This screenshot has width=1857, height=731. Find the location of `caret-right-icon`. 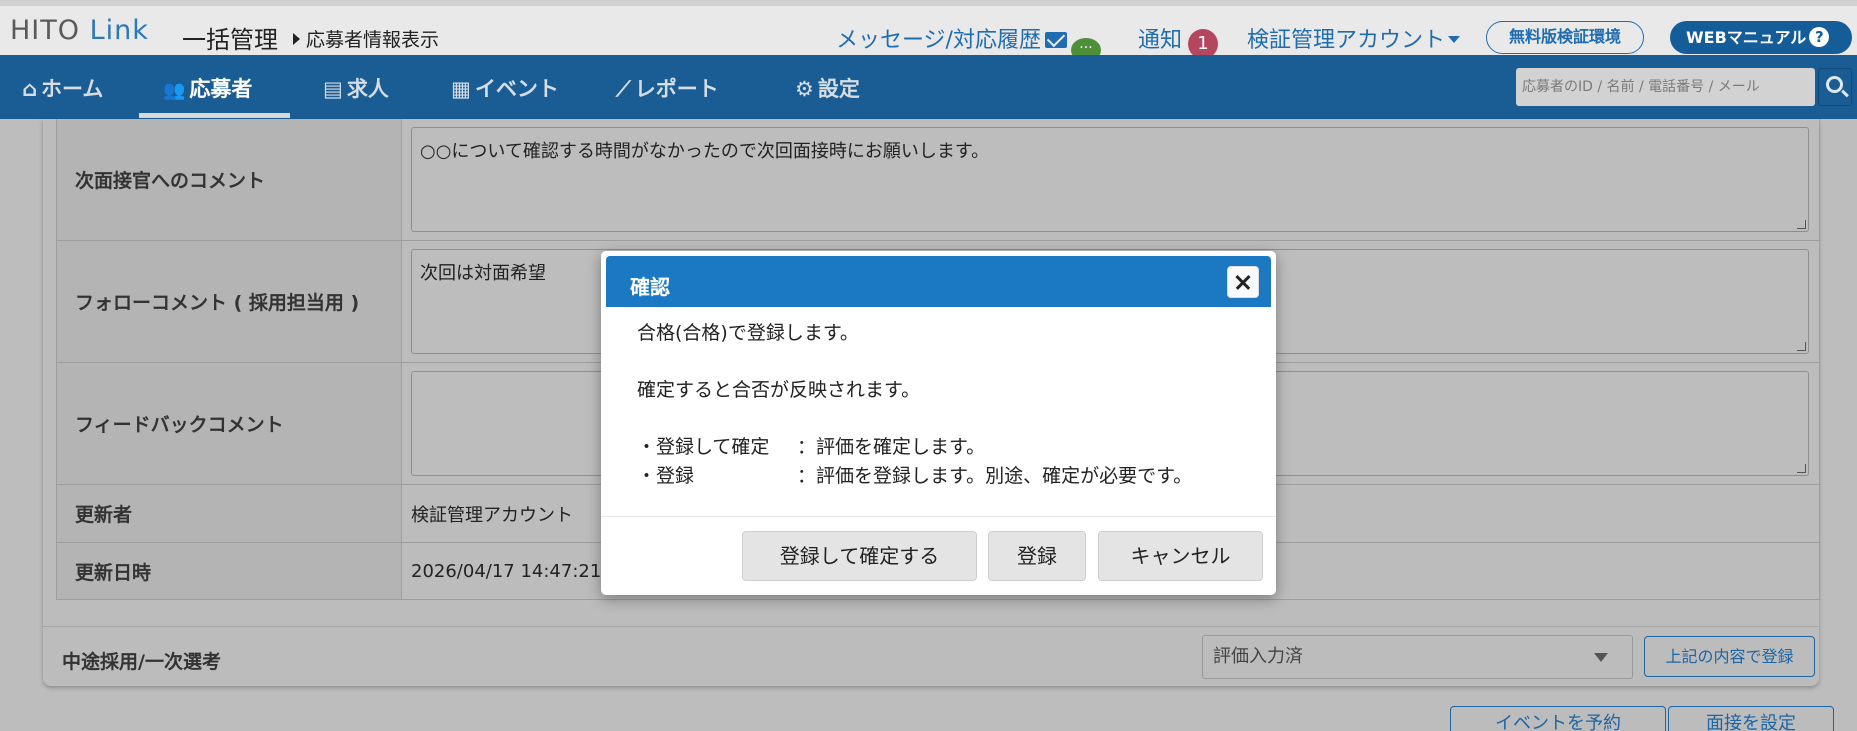

caret-right-icon is located at coordinates (296, 39).